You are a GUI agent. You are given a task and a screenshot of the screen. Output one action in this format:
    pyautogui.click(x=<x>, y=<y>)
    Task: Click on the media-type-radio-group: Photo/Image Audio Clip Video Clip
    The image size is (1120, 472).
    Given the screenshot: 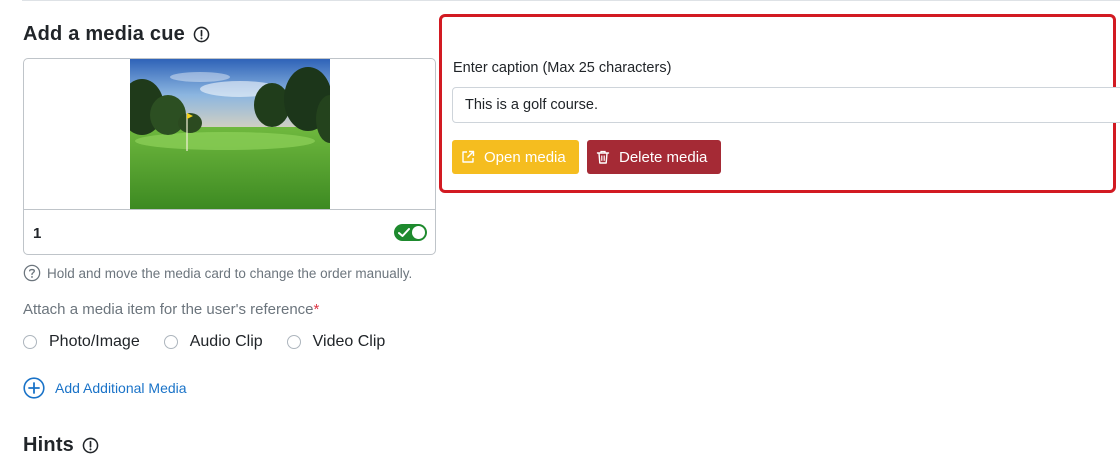 What is the action you would take?
    pyautogui.click(x=216, y=342)
    